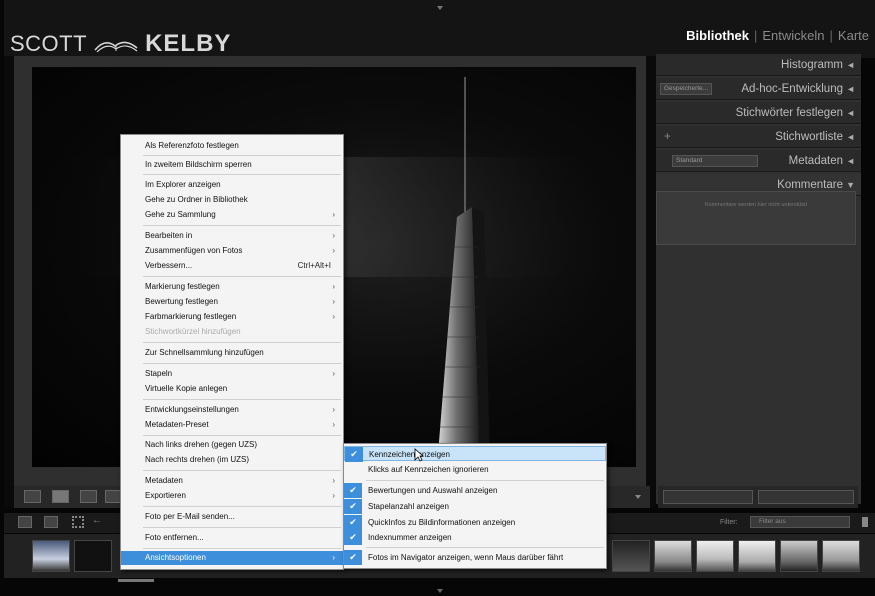 The image size is (875, 596). Describe the element at coordinates (232, 287) in the screenshot. I see `menu-item-set-flag: Markierung festlegen ›` at that location.